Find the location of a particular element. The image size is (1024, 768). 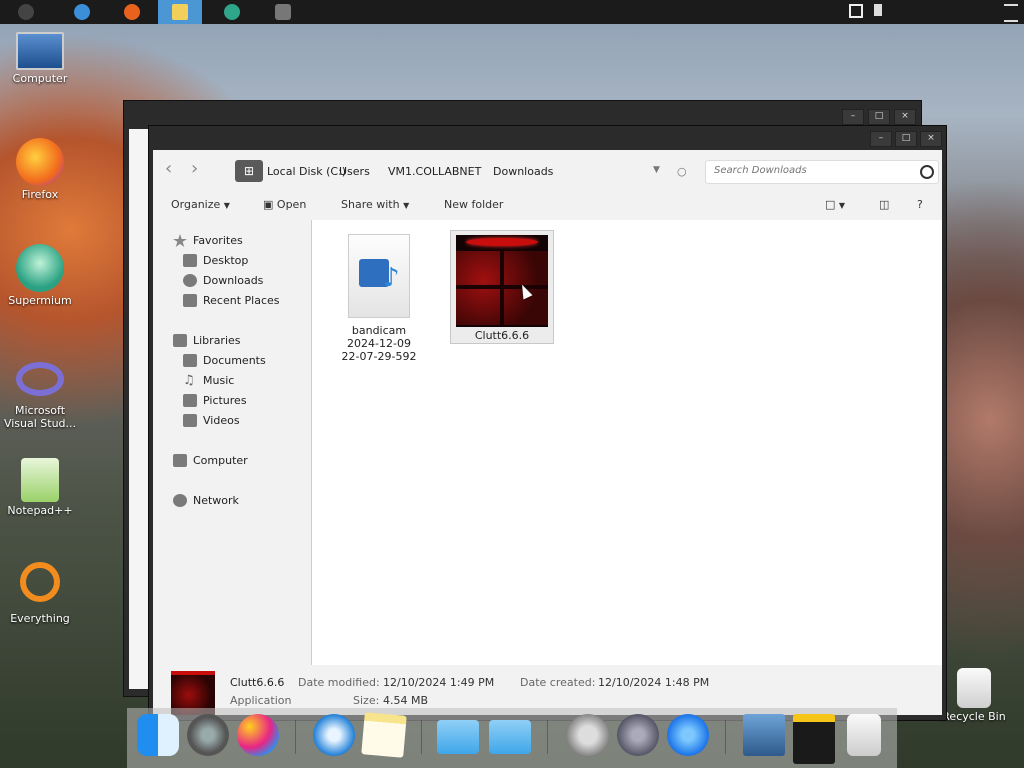

notes-icon is located at coordinates (384, 735).